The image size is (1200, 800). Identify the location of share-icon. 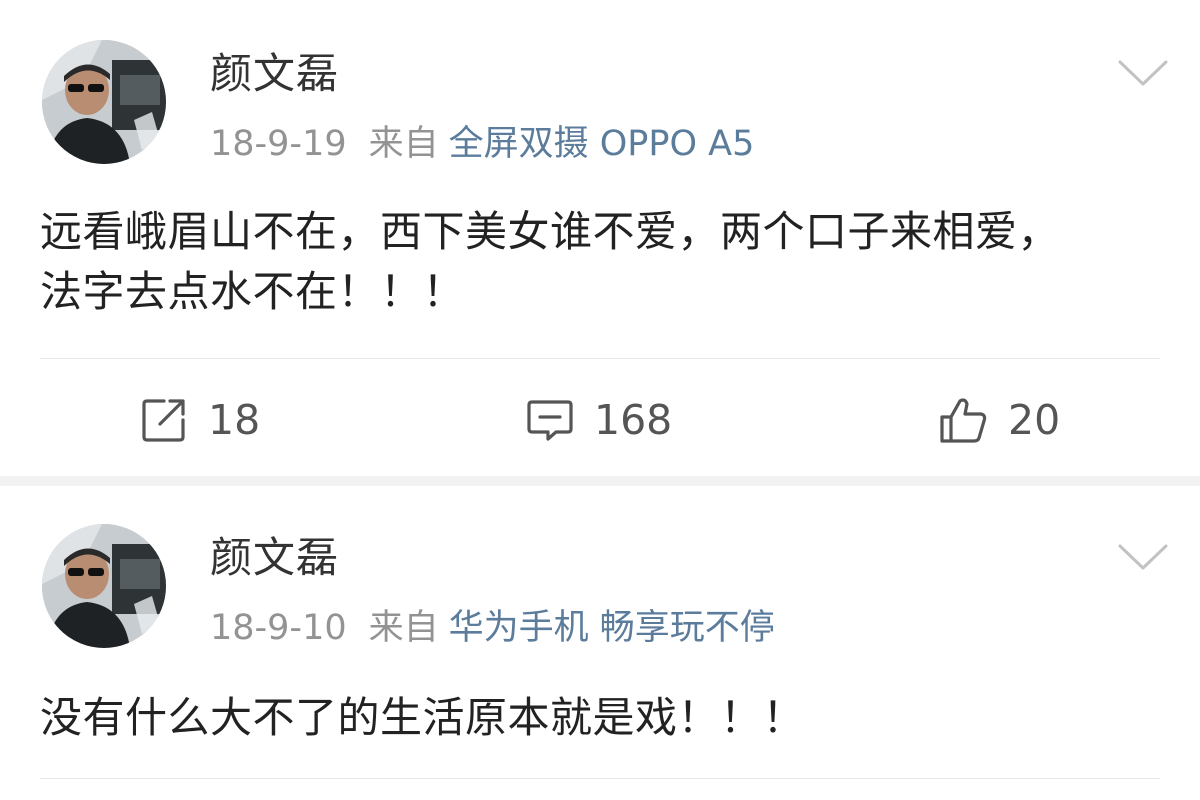
(163, 420).